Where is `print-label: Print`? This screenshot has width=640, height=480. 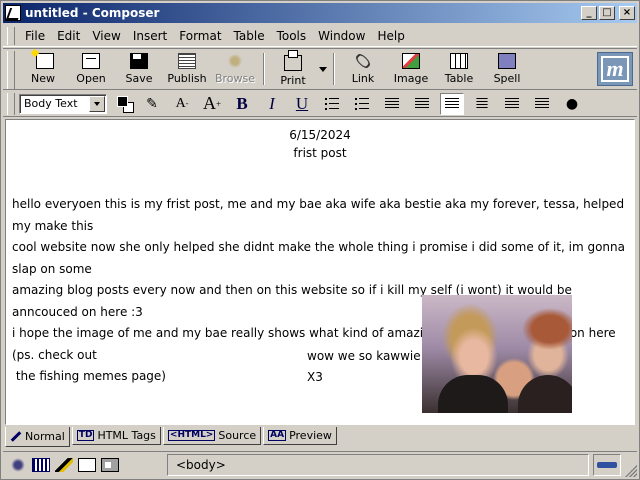
print-label: Print is located at coordinates (293, 80).